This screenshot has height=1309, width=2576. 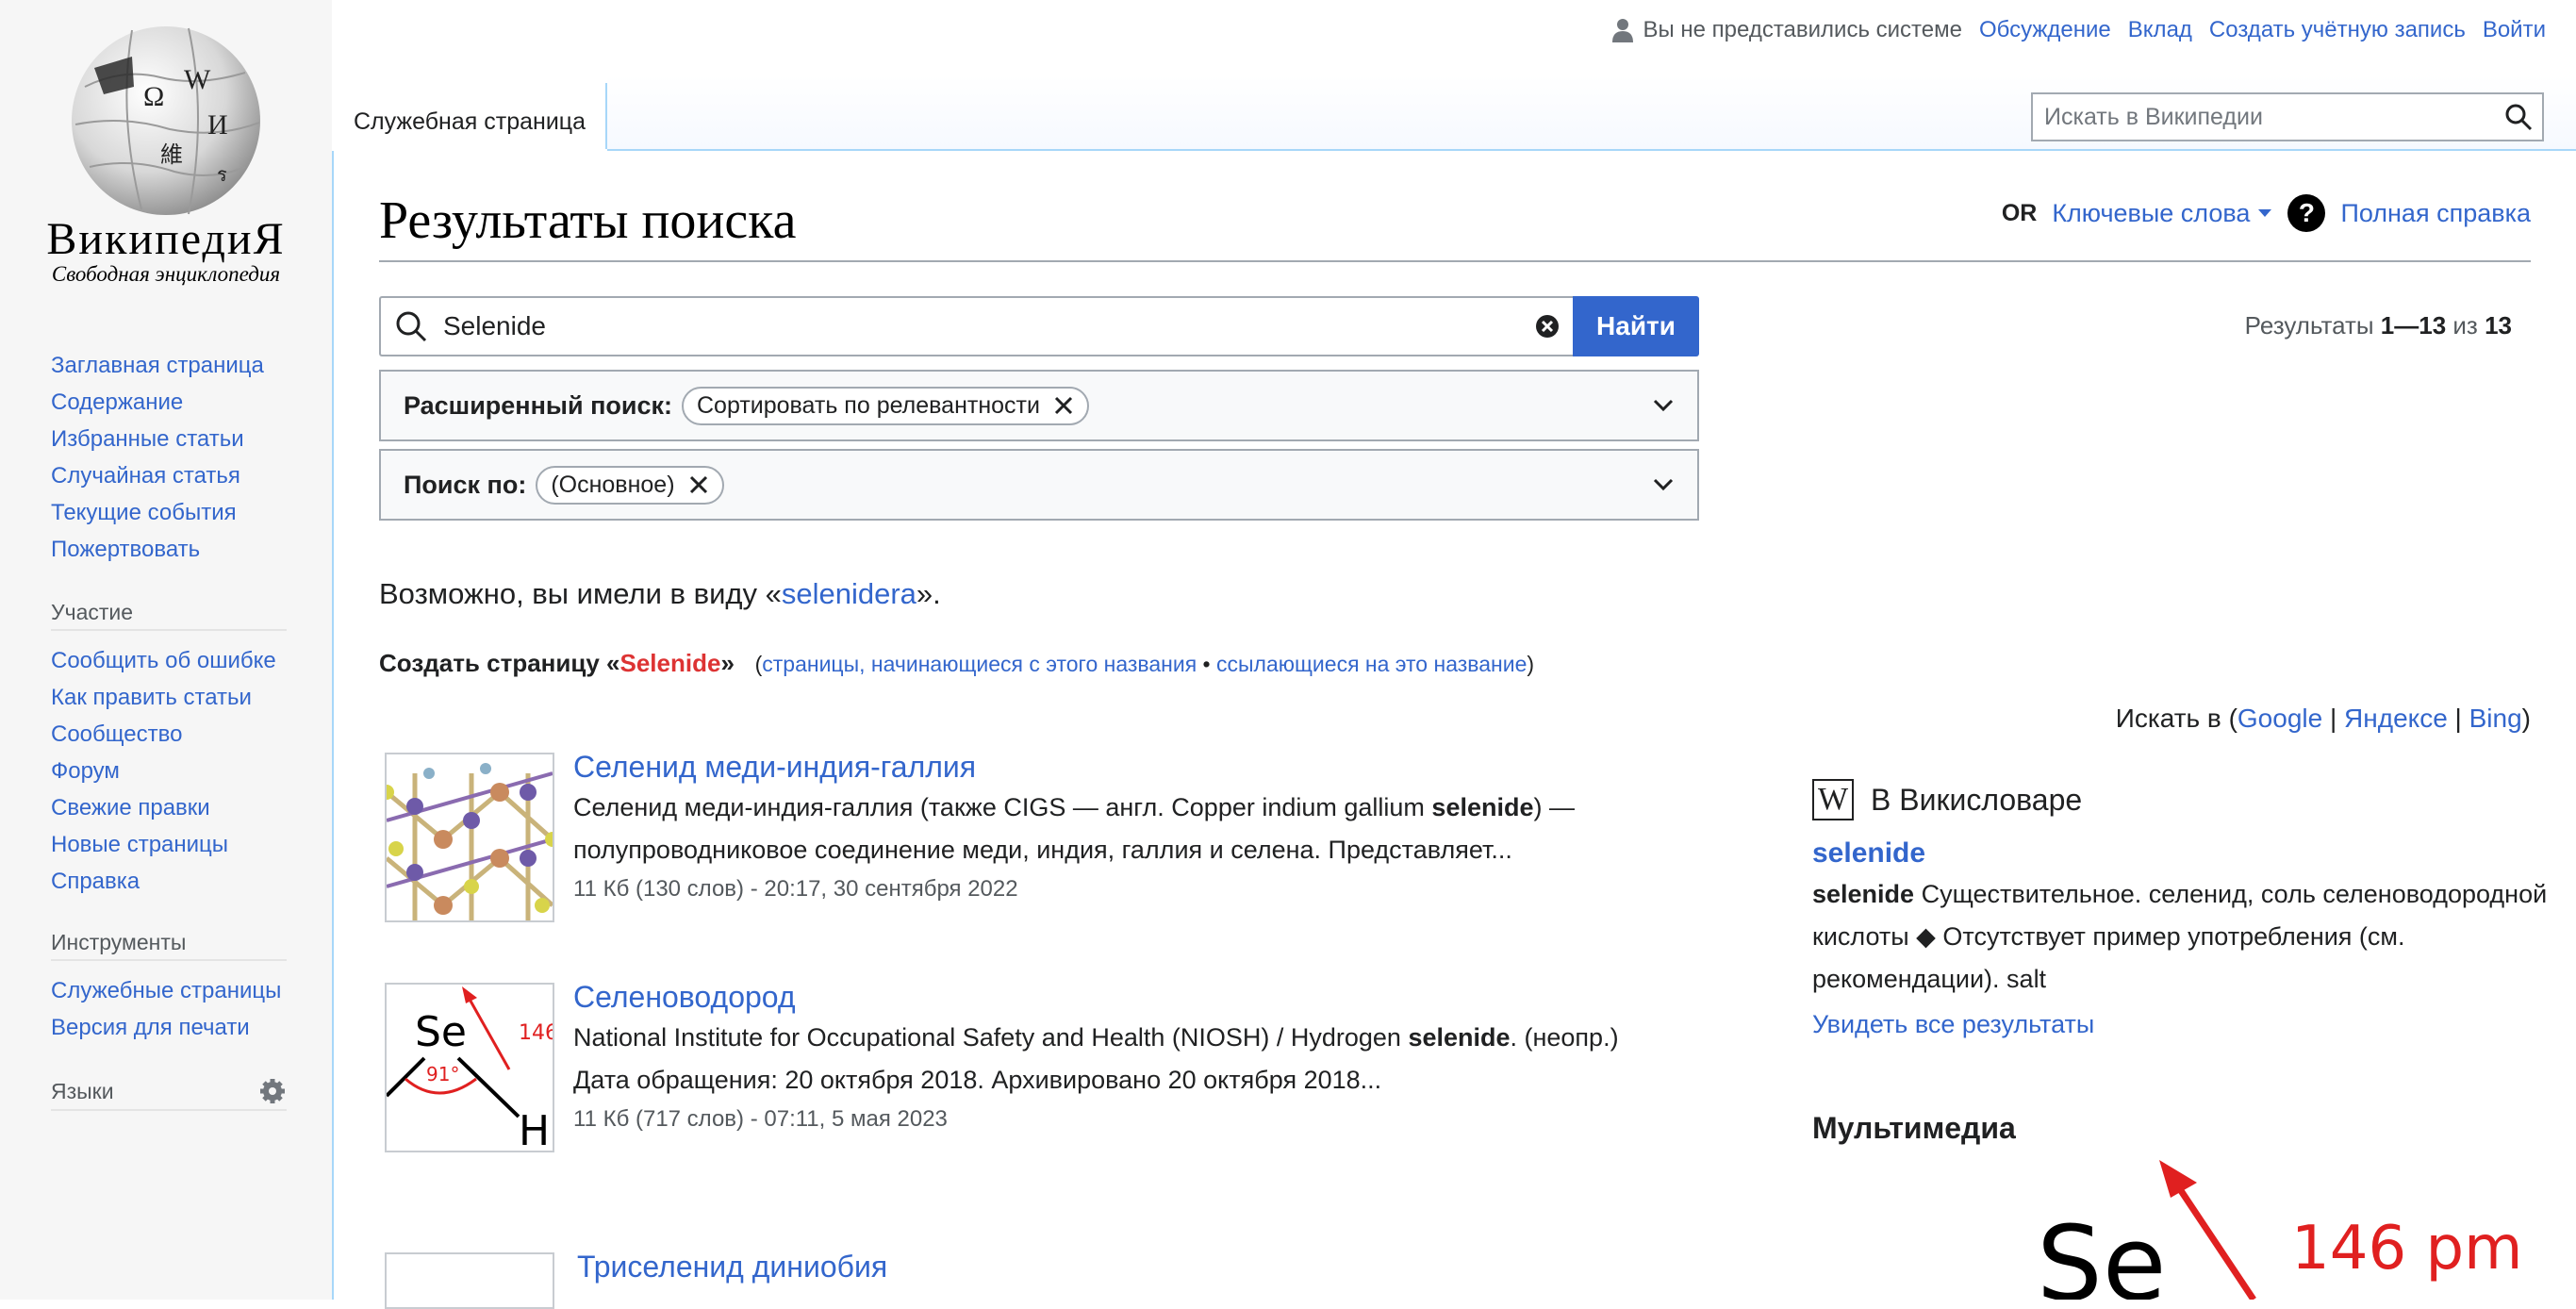 I want to click on svg-text: 146 pm, so click(x=2406, y=1249).